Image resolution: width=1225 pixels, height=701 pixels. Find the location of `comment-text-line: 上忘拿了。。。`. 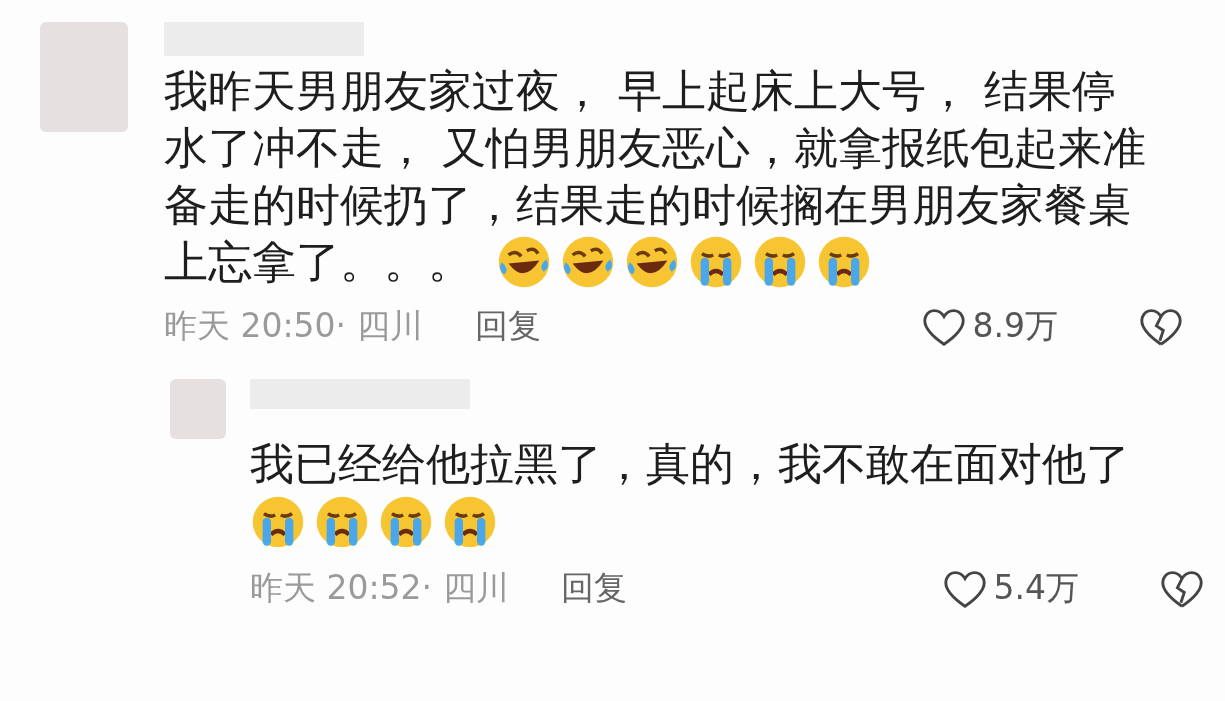

comment-text-line: 上忘拿了。。。 is located at coordinates (318, 262).